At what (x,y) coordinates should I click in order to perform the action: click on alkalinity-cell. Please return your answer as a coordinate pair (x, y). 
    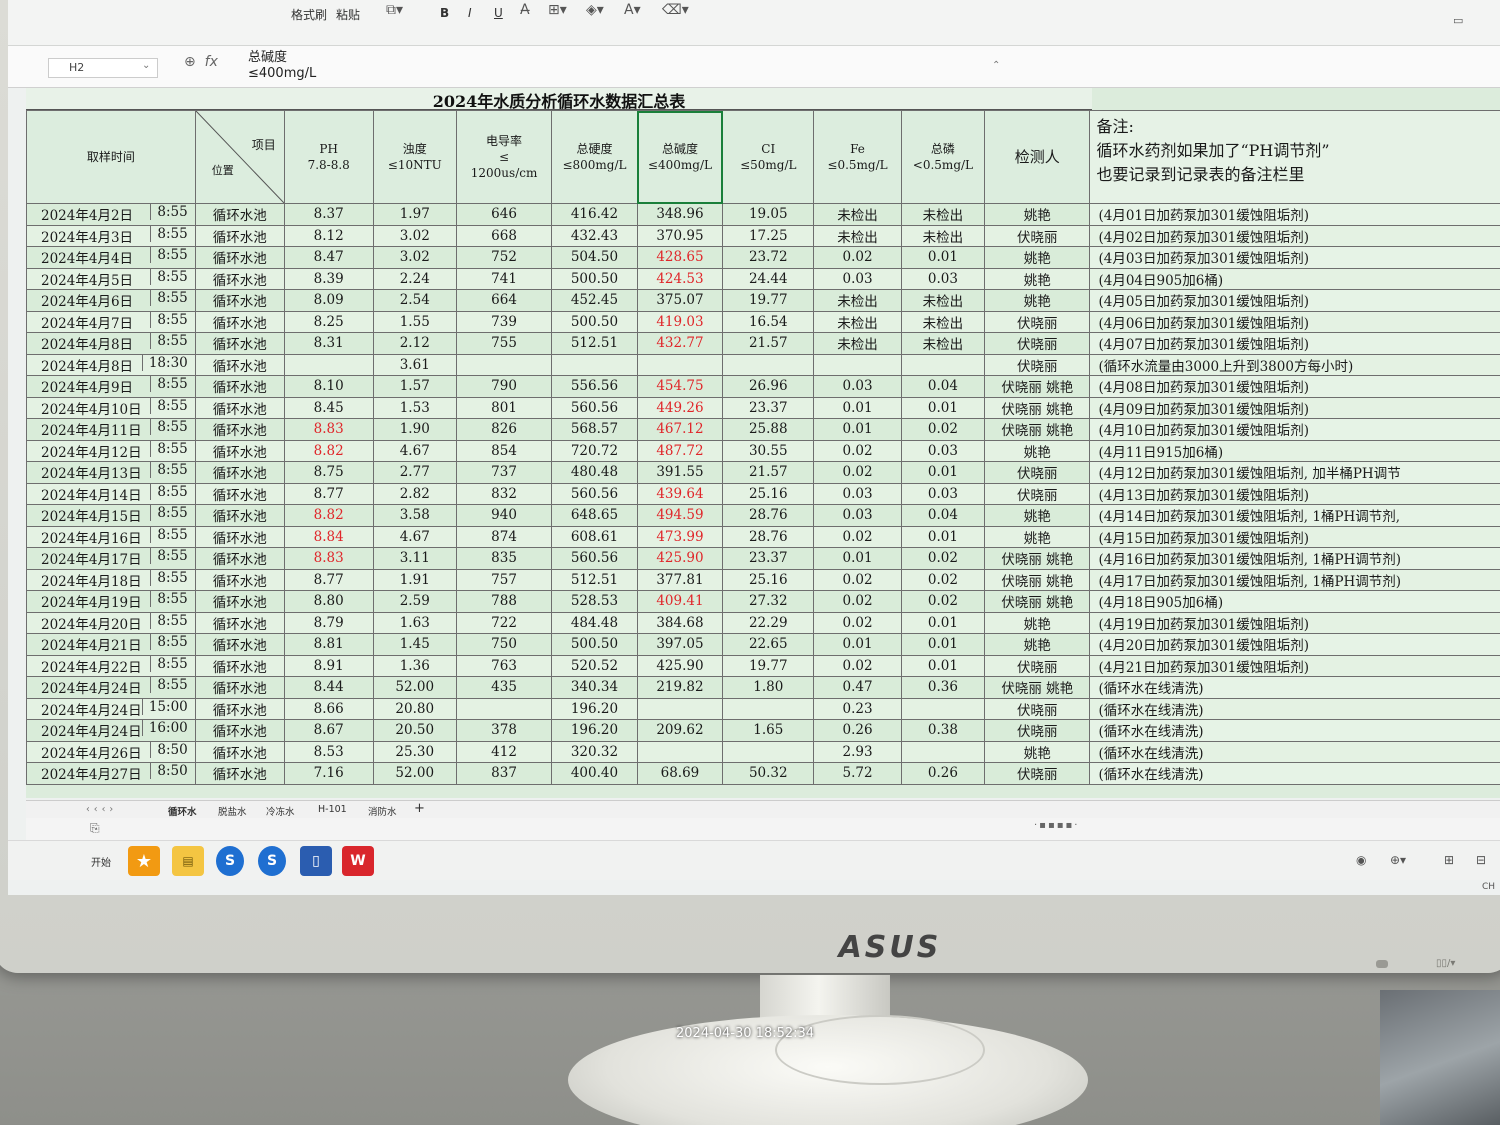
    Looking at the image, I should click on (680, 751).